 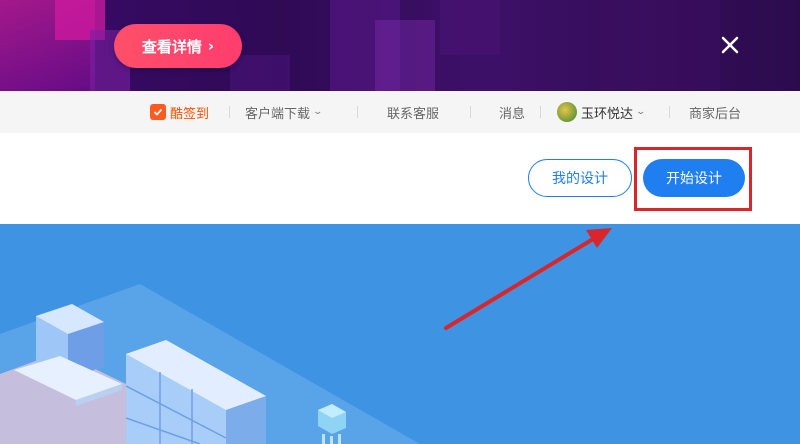 What do you see at coordinates (211, 46) in the screenshot?
I see `chevron-right-icon: ›` at bounding box center [211, 46].